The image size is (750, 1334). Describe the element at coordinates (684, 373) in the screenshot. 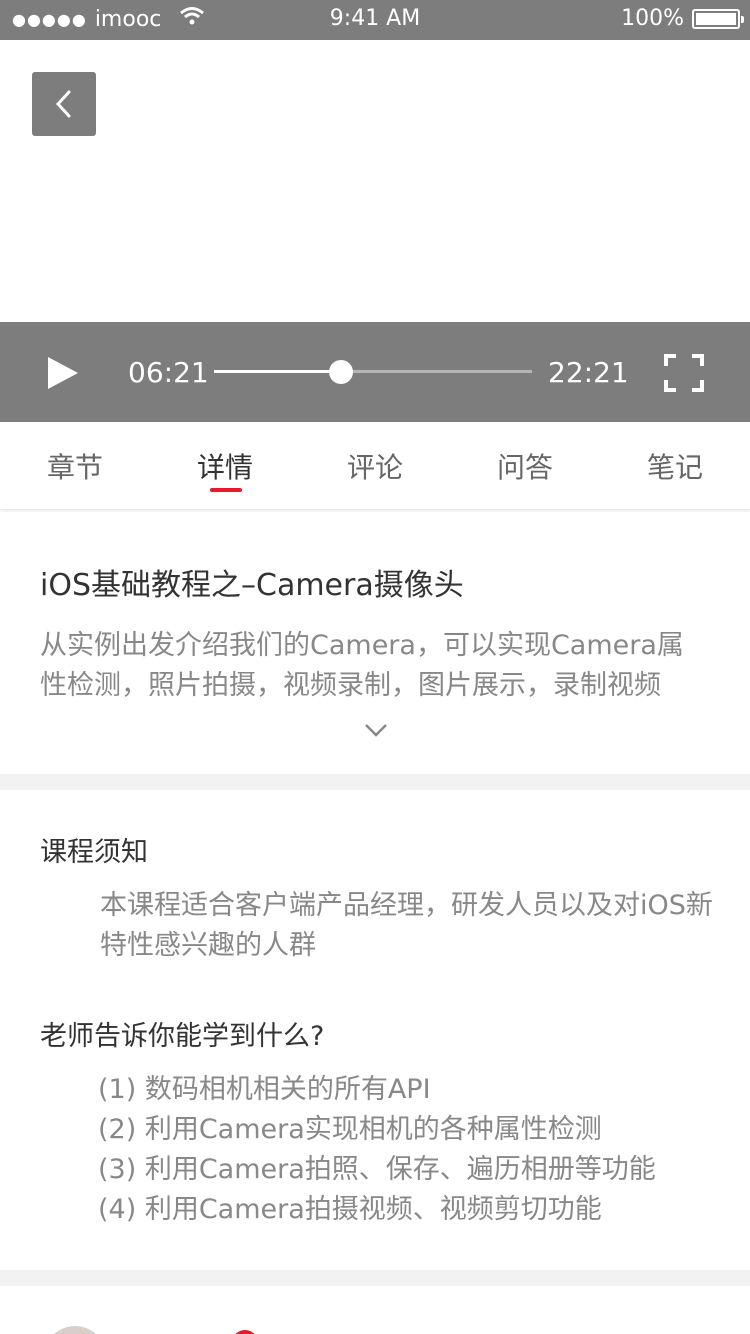

I see `fullscreen-icon` at that location.